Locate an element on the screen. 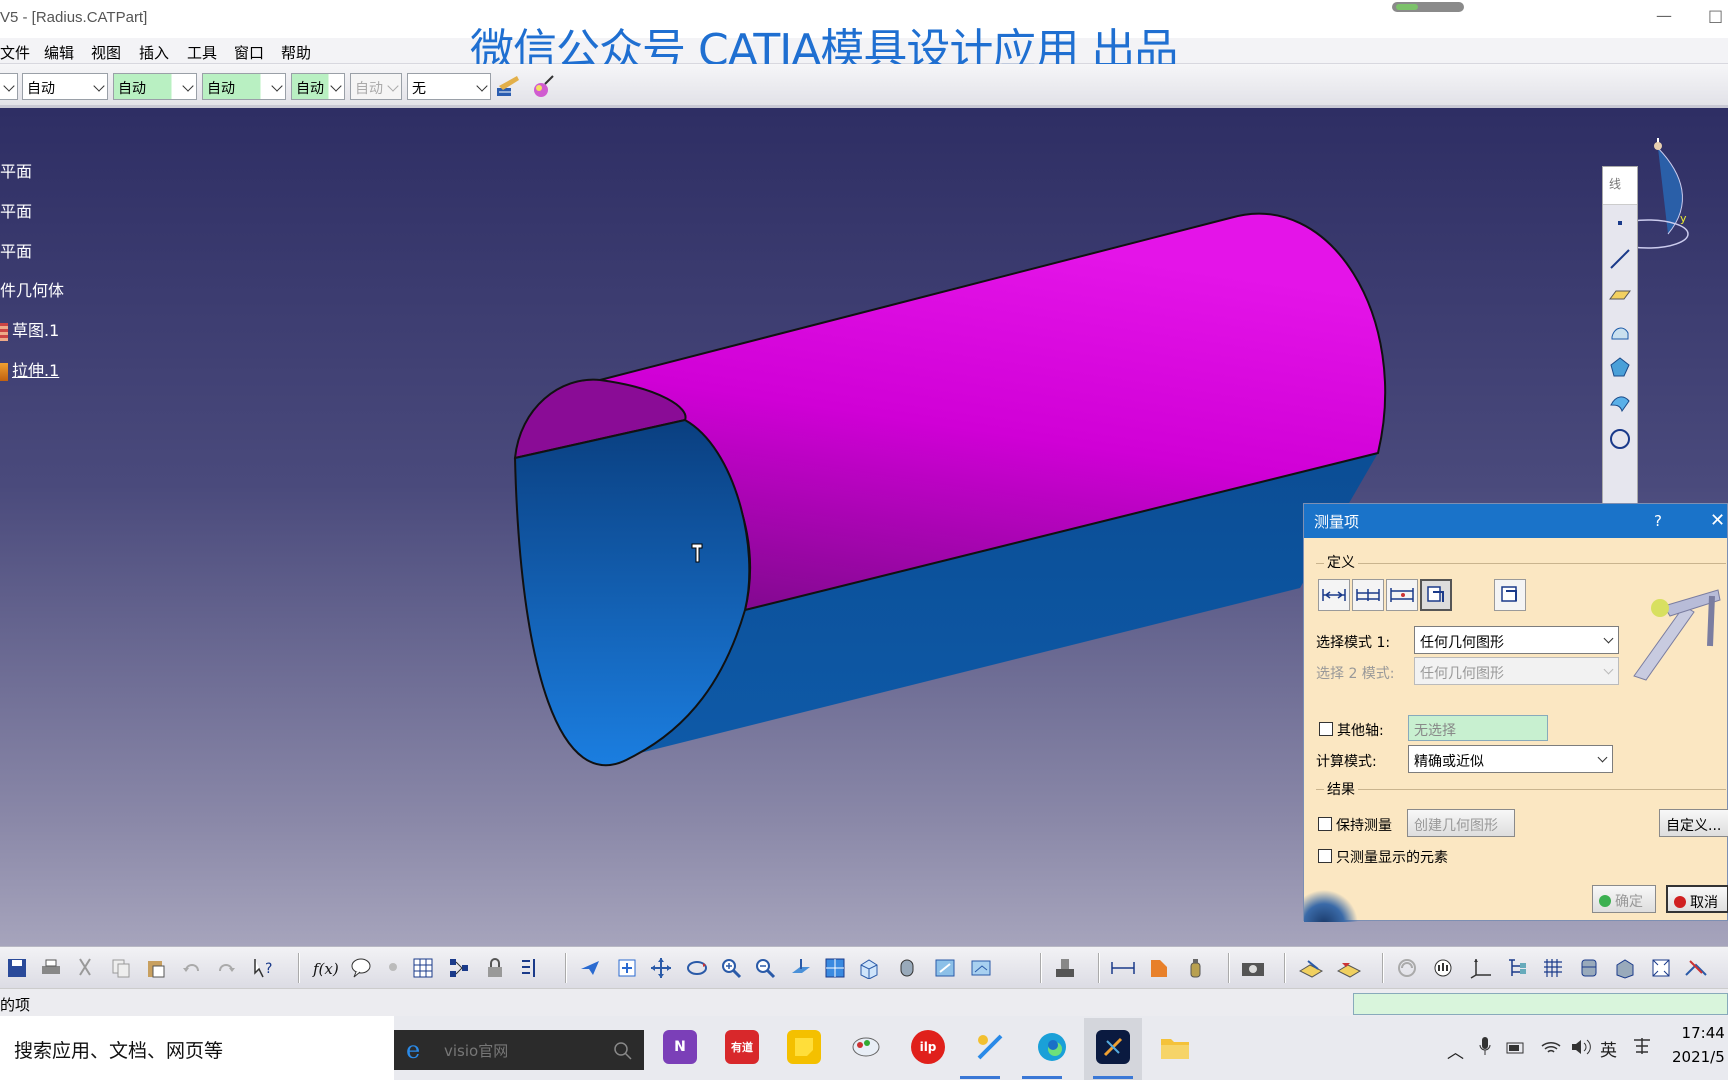  battery-icon is located at coordinates (1516, 1048).